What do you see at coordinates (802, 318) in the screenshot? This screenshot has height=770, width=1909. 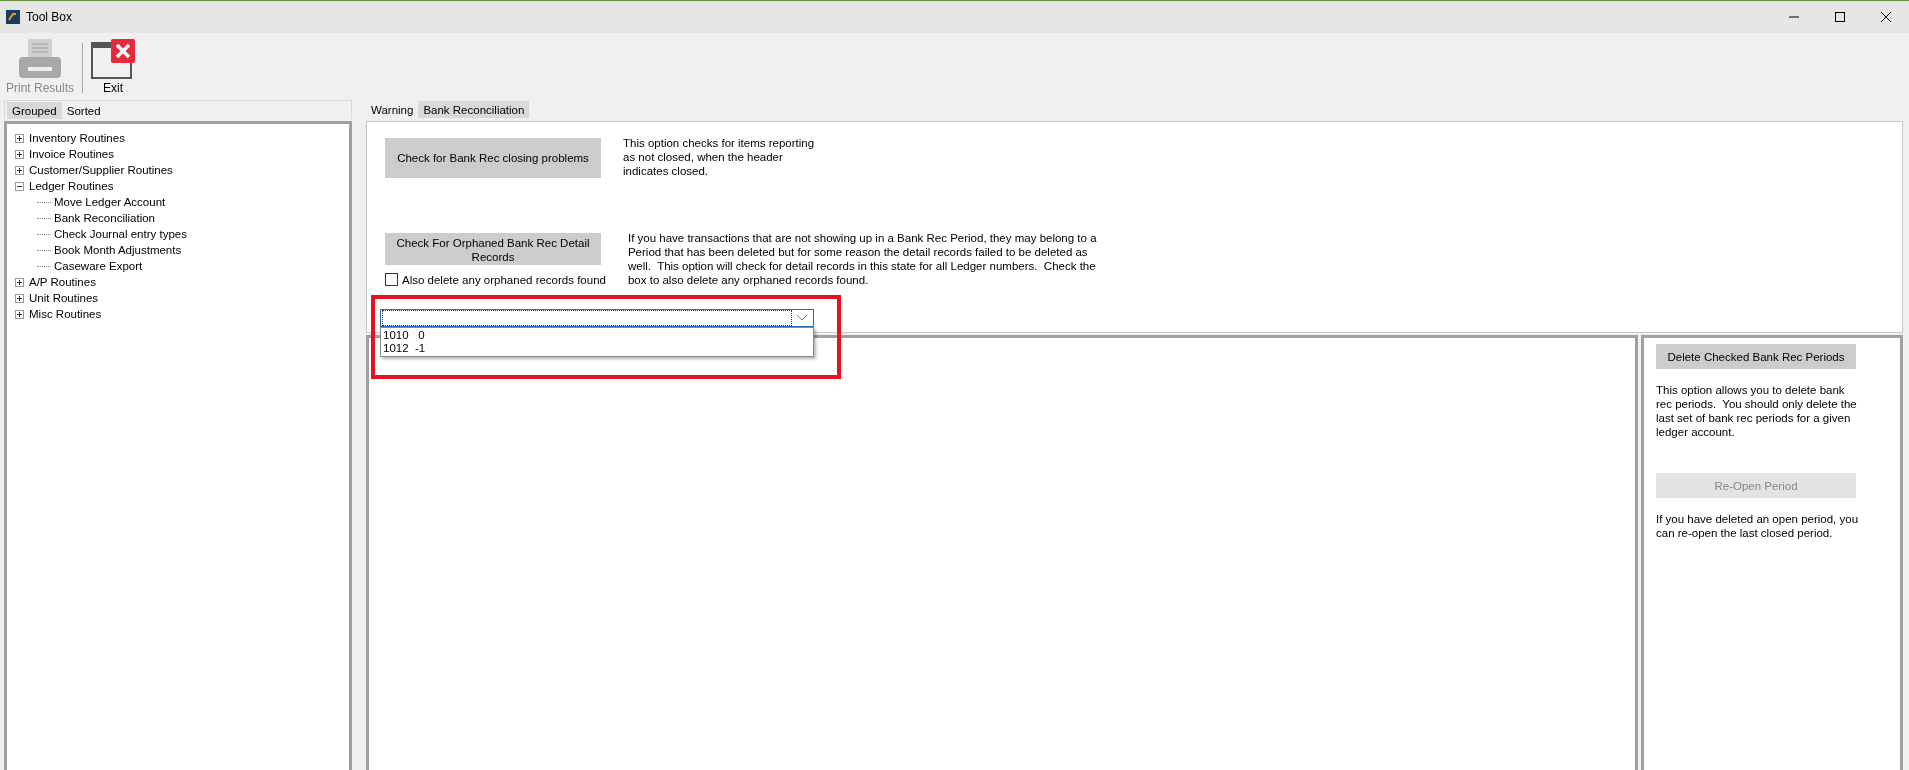 I see `dropdown-caret-icon` at bounding box center [802, 318].